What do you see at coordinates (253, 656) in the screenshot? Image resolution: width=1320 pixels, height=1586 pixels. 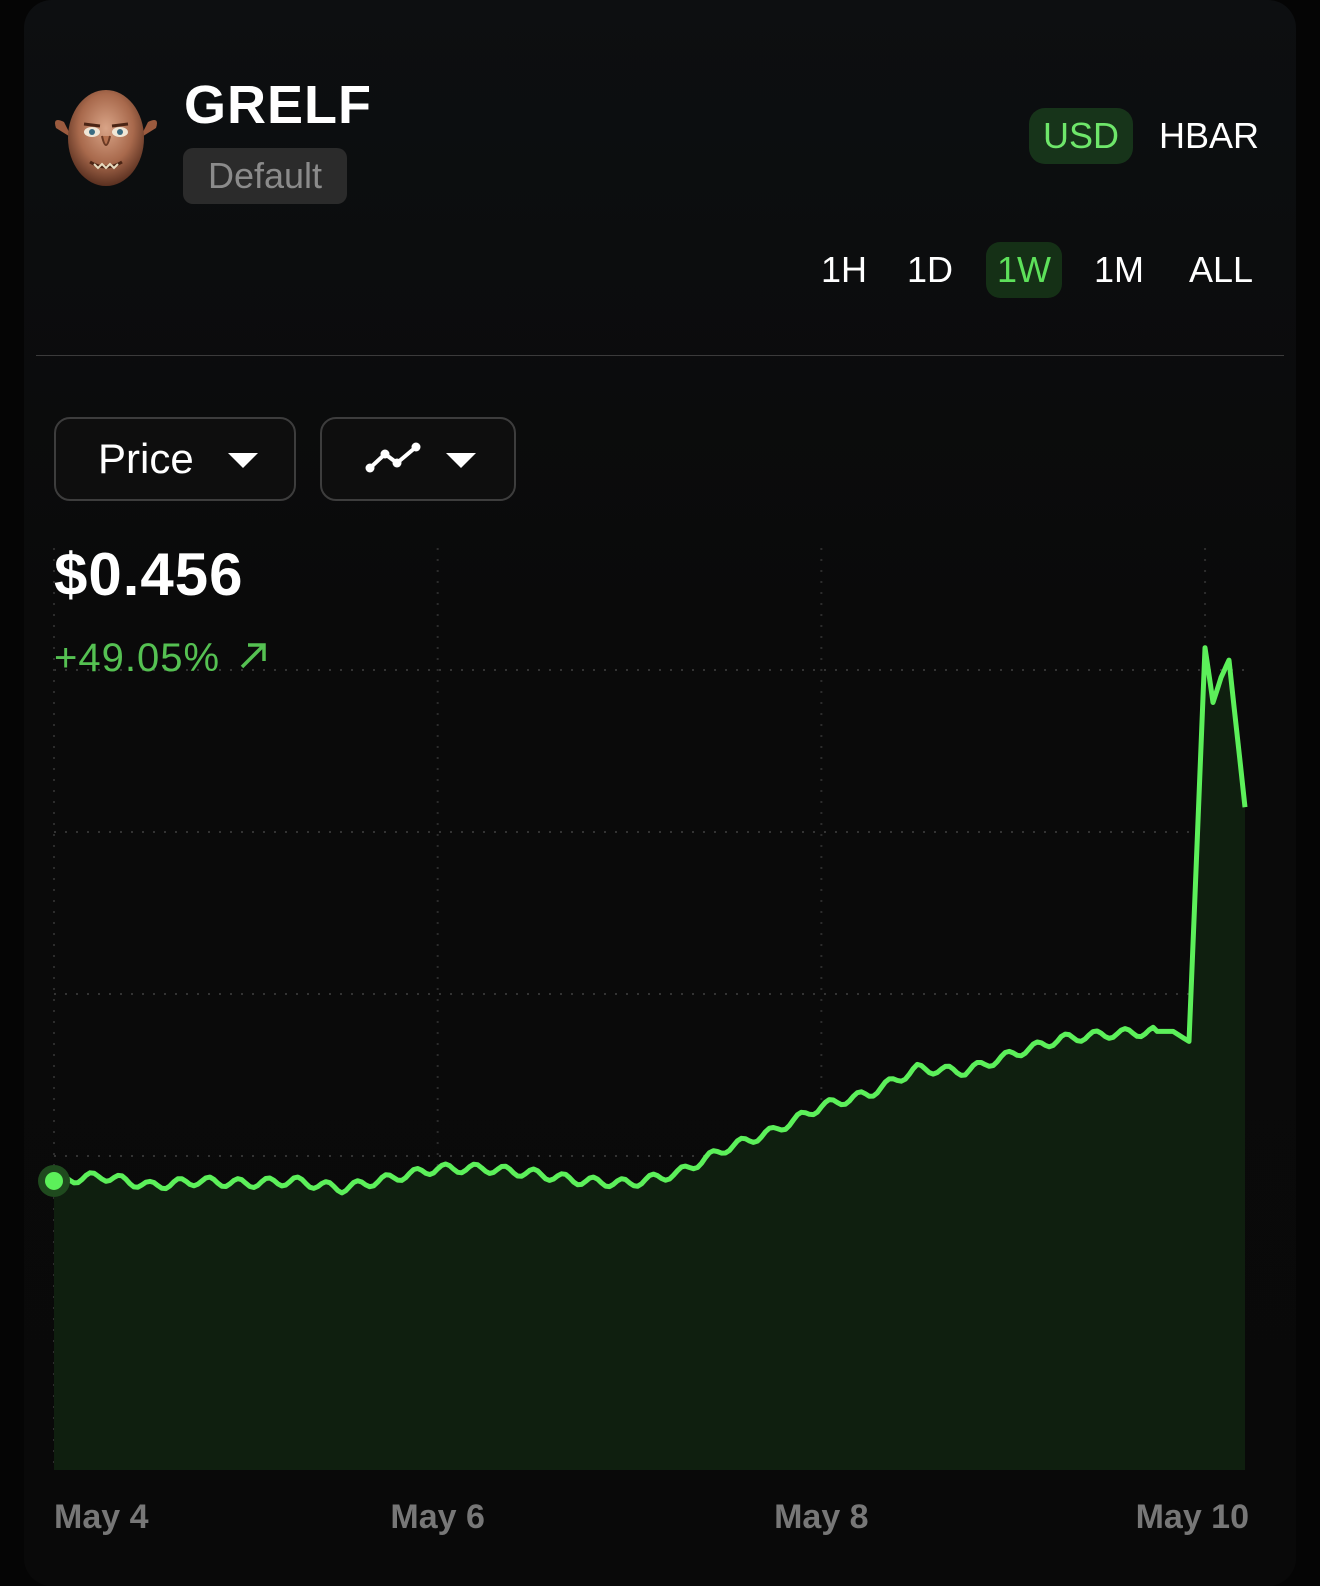 I see `arrow-up-right-icon` at bounding box center [253, 656].